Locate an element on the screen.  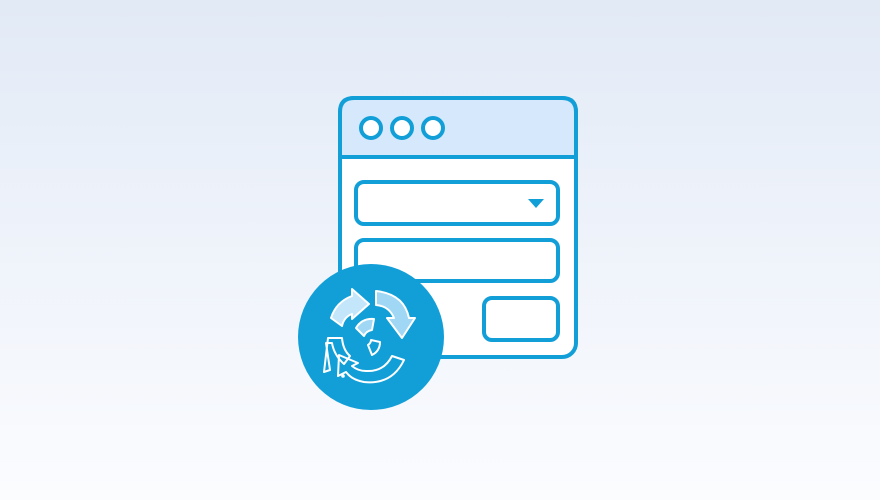
refresh-cycle-icon is located at coordinates (371, 337).